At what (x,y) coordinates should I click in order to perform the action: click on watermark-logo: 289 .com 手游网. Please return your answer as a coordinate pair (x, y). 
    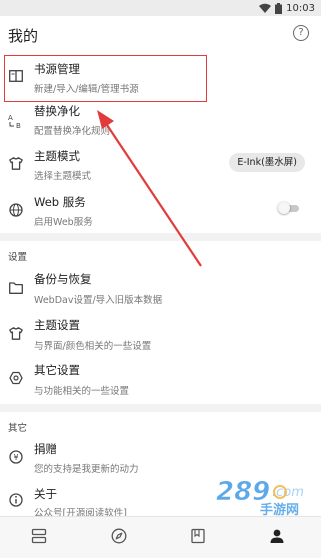
    Looking at the image, I should click on (260, 496).